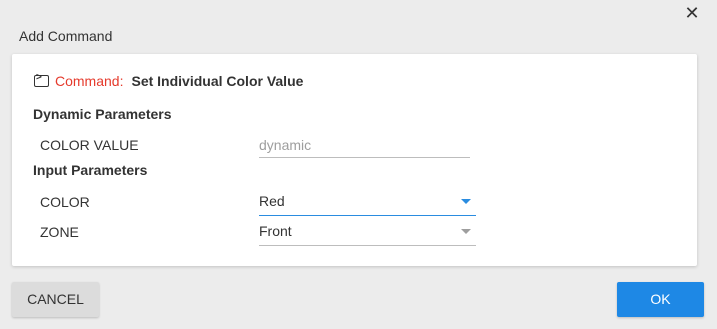 This screenshot has height=329, width=717. I want to click on command-name: Set Individual Color Value, so click(217, 81).